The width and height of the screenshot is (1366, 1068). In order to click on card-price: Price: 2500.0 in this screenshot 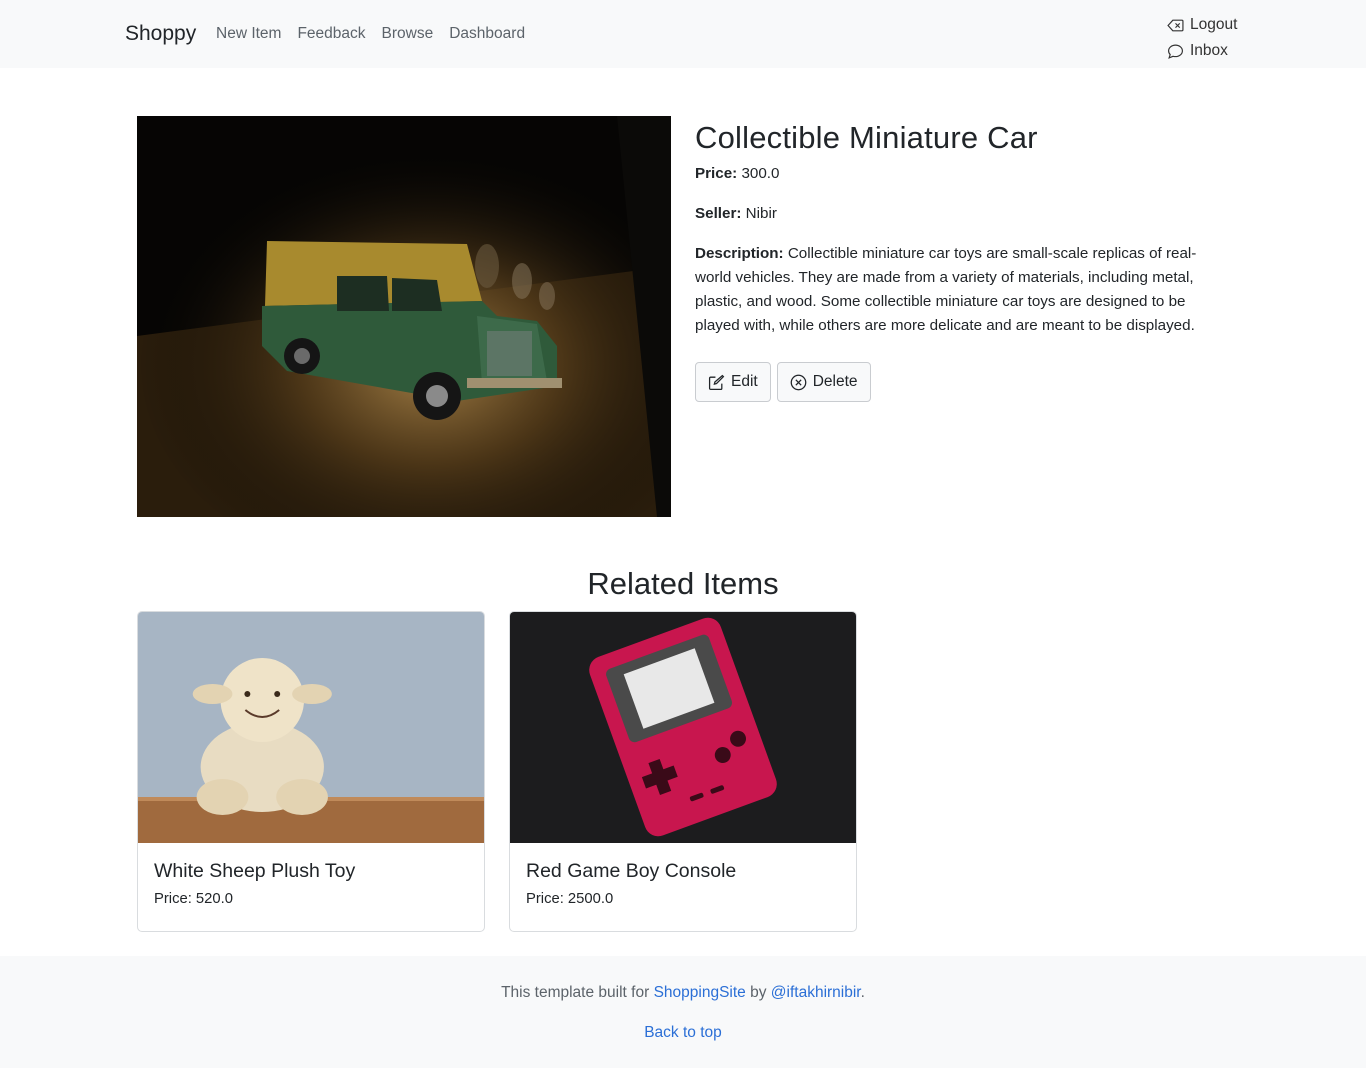, I will do `click(570, 899)`.